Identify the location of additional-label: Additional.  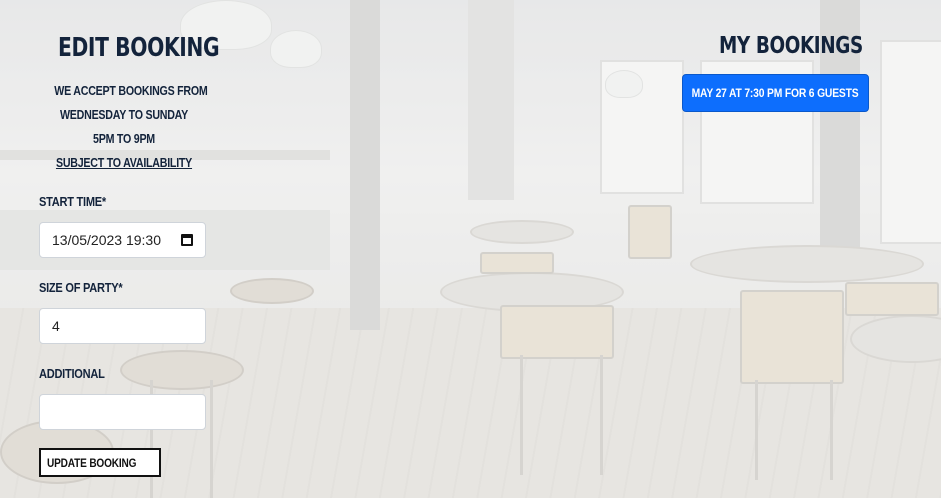
(72, 373).